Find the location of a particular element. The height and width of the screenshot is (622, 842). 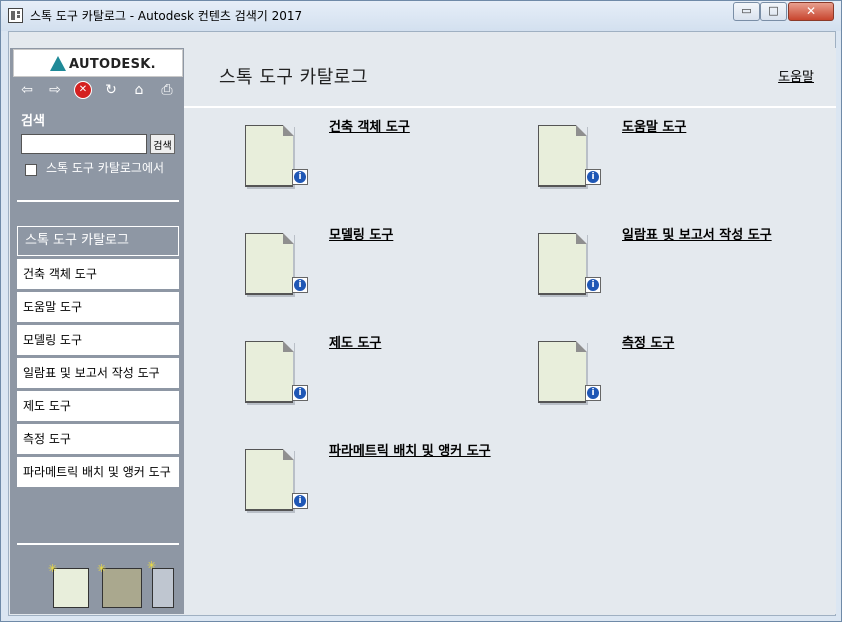

navigation-toolbar: ⇦ ⇨ ✕ ↻ ⌂ ⎙ is located at coordinates (97, 91).